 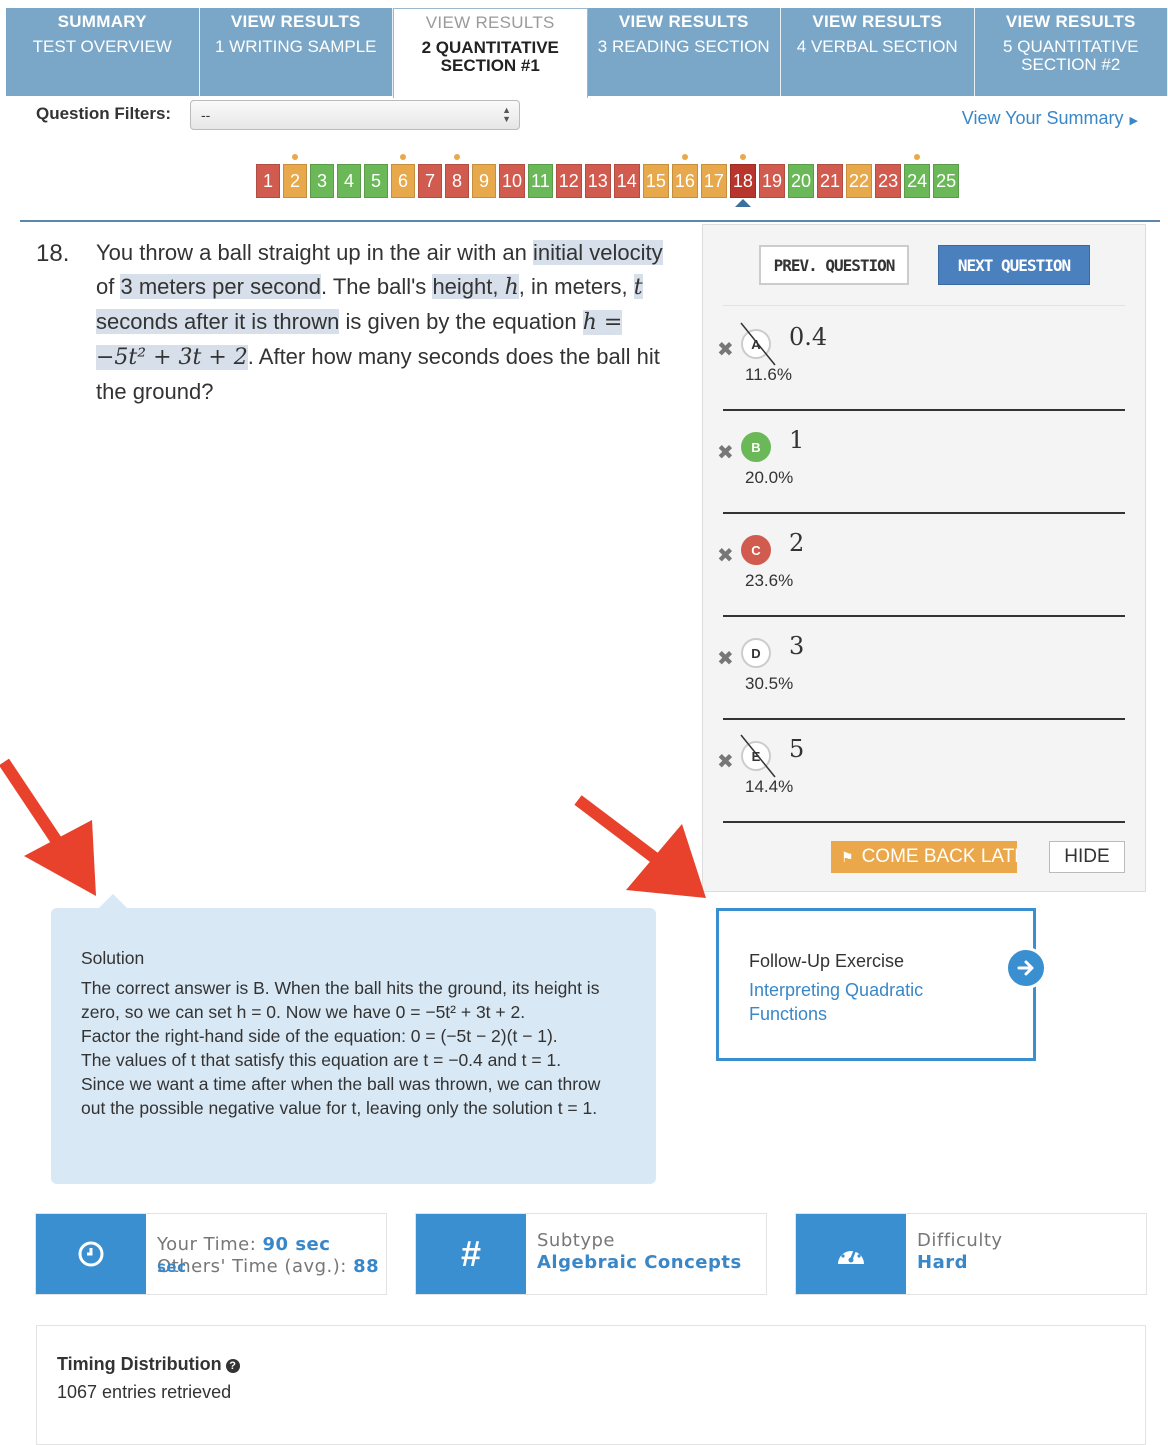 I want to click on subtype-card: # Subtype Algebraic Concepts, so click(x=591, y=1254).